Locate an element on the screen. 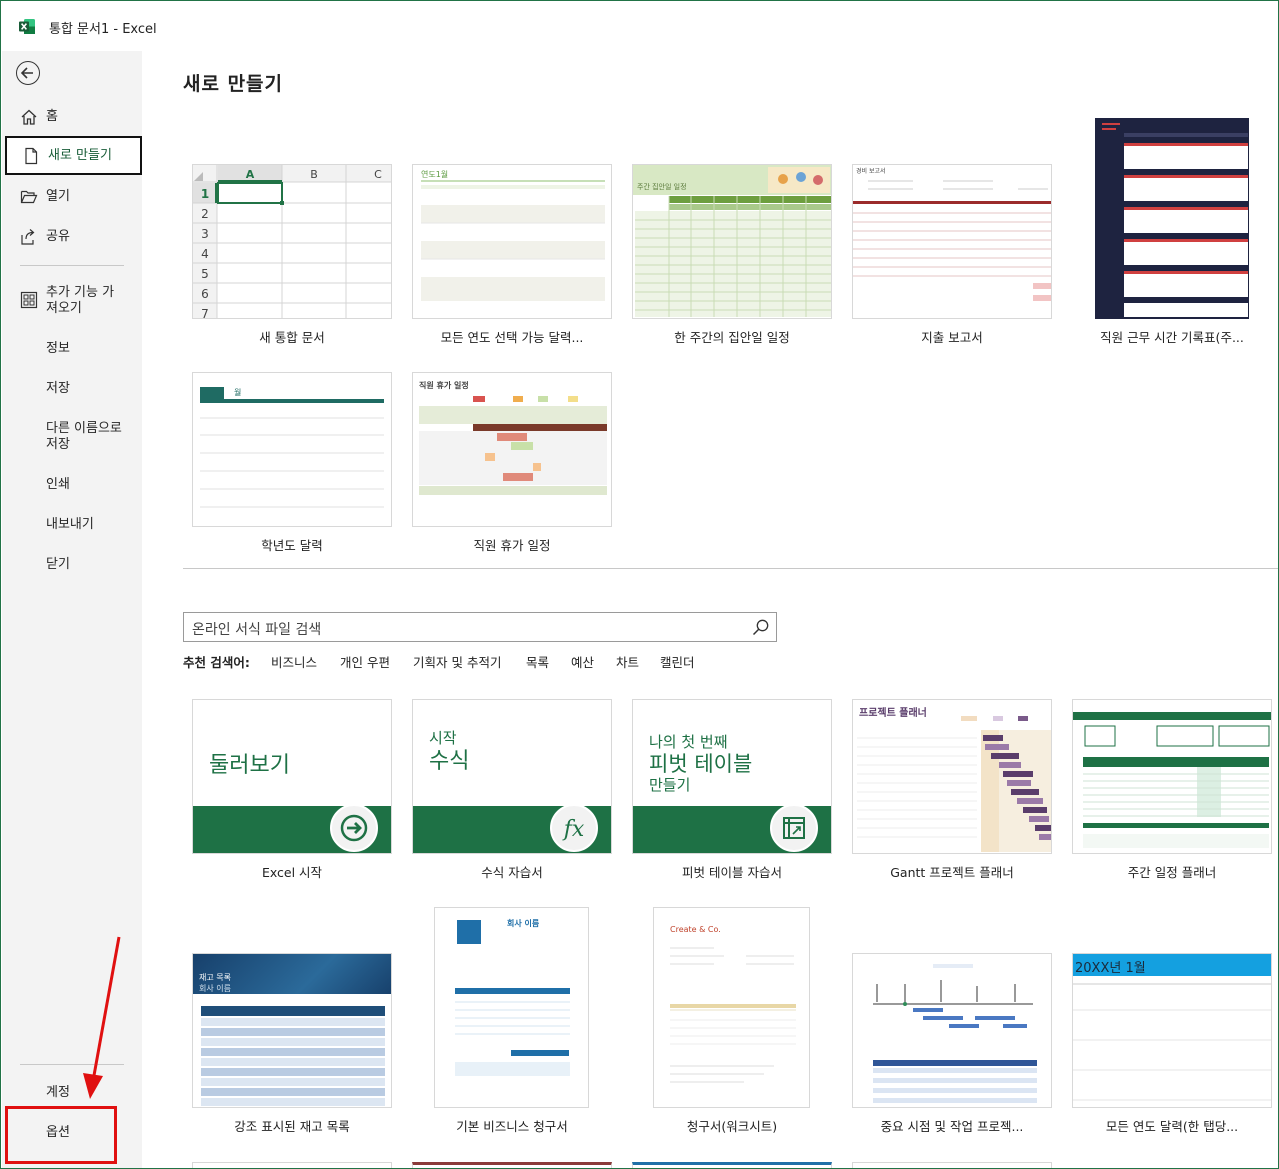  template-tile-weekly-planner is located at coordinates (1172, 776).